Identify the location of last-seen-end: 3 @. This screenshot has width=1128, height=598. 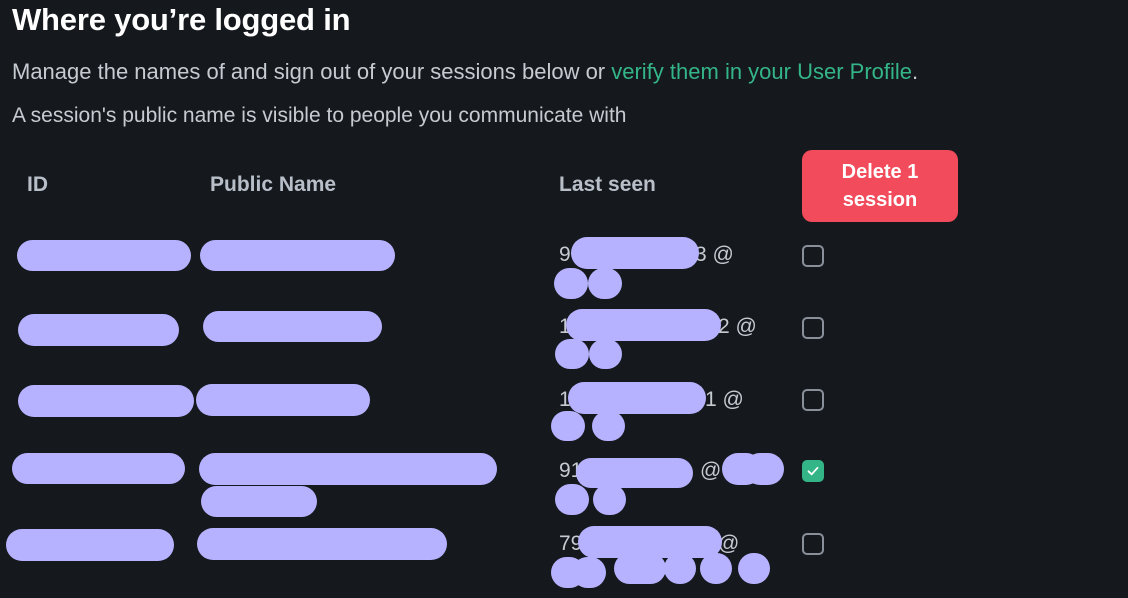
(714, 254).